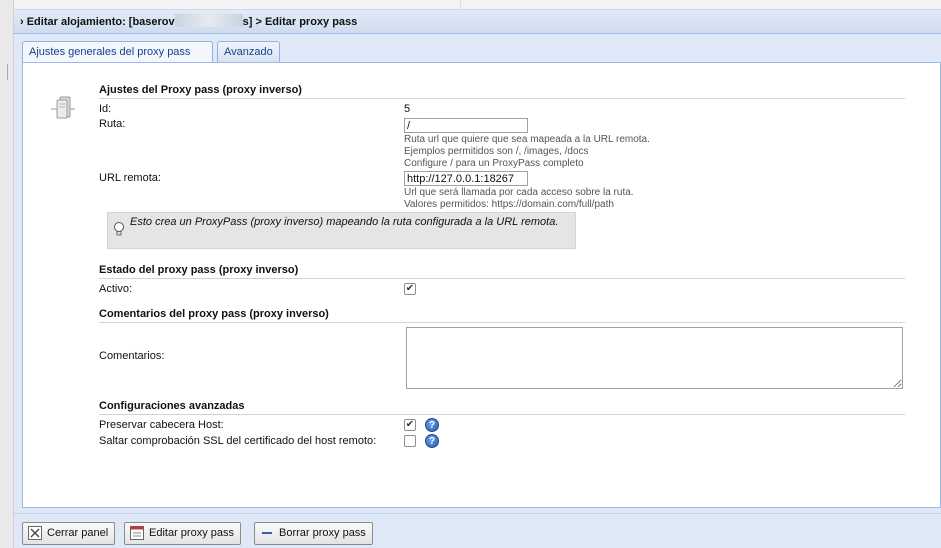  I want to click on route-help-line: Configure / para un ProxyPass completo, so click(494, 163).